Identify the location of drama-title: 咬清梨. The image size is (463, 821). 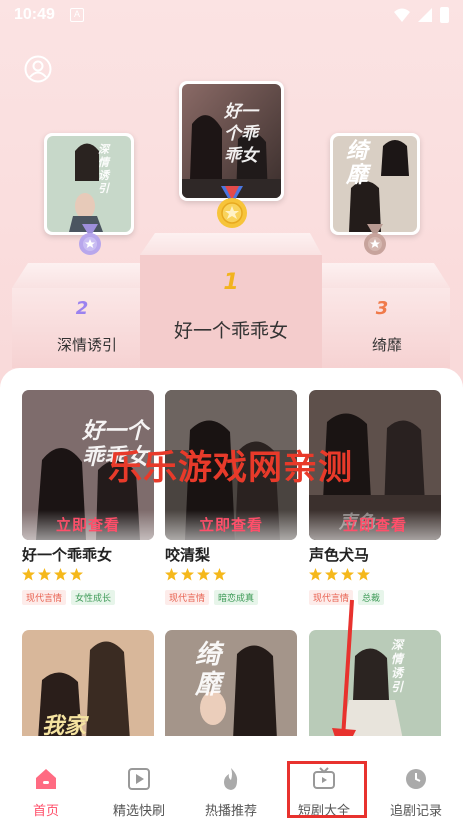
(188, 555).